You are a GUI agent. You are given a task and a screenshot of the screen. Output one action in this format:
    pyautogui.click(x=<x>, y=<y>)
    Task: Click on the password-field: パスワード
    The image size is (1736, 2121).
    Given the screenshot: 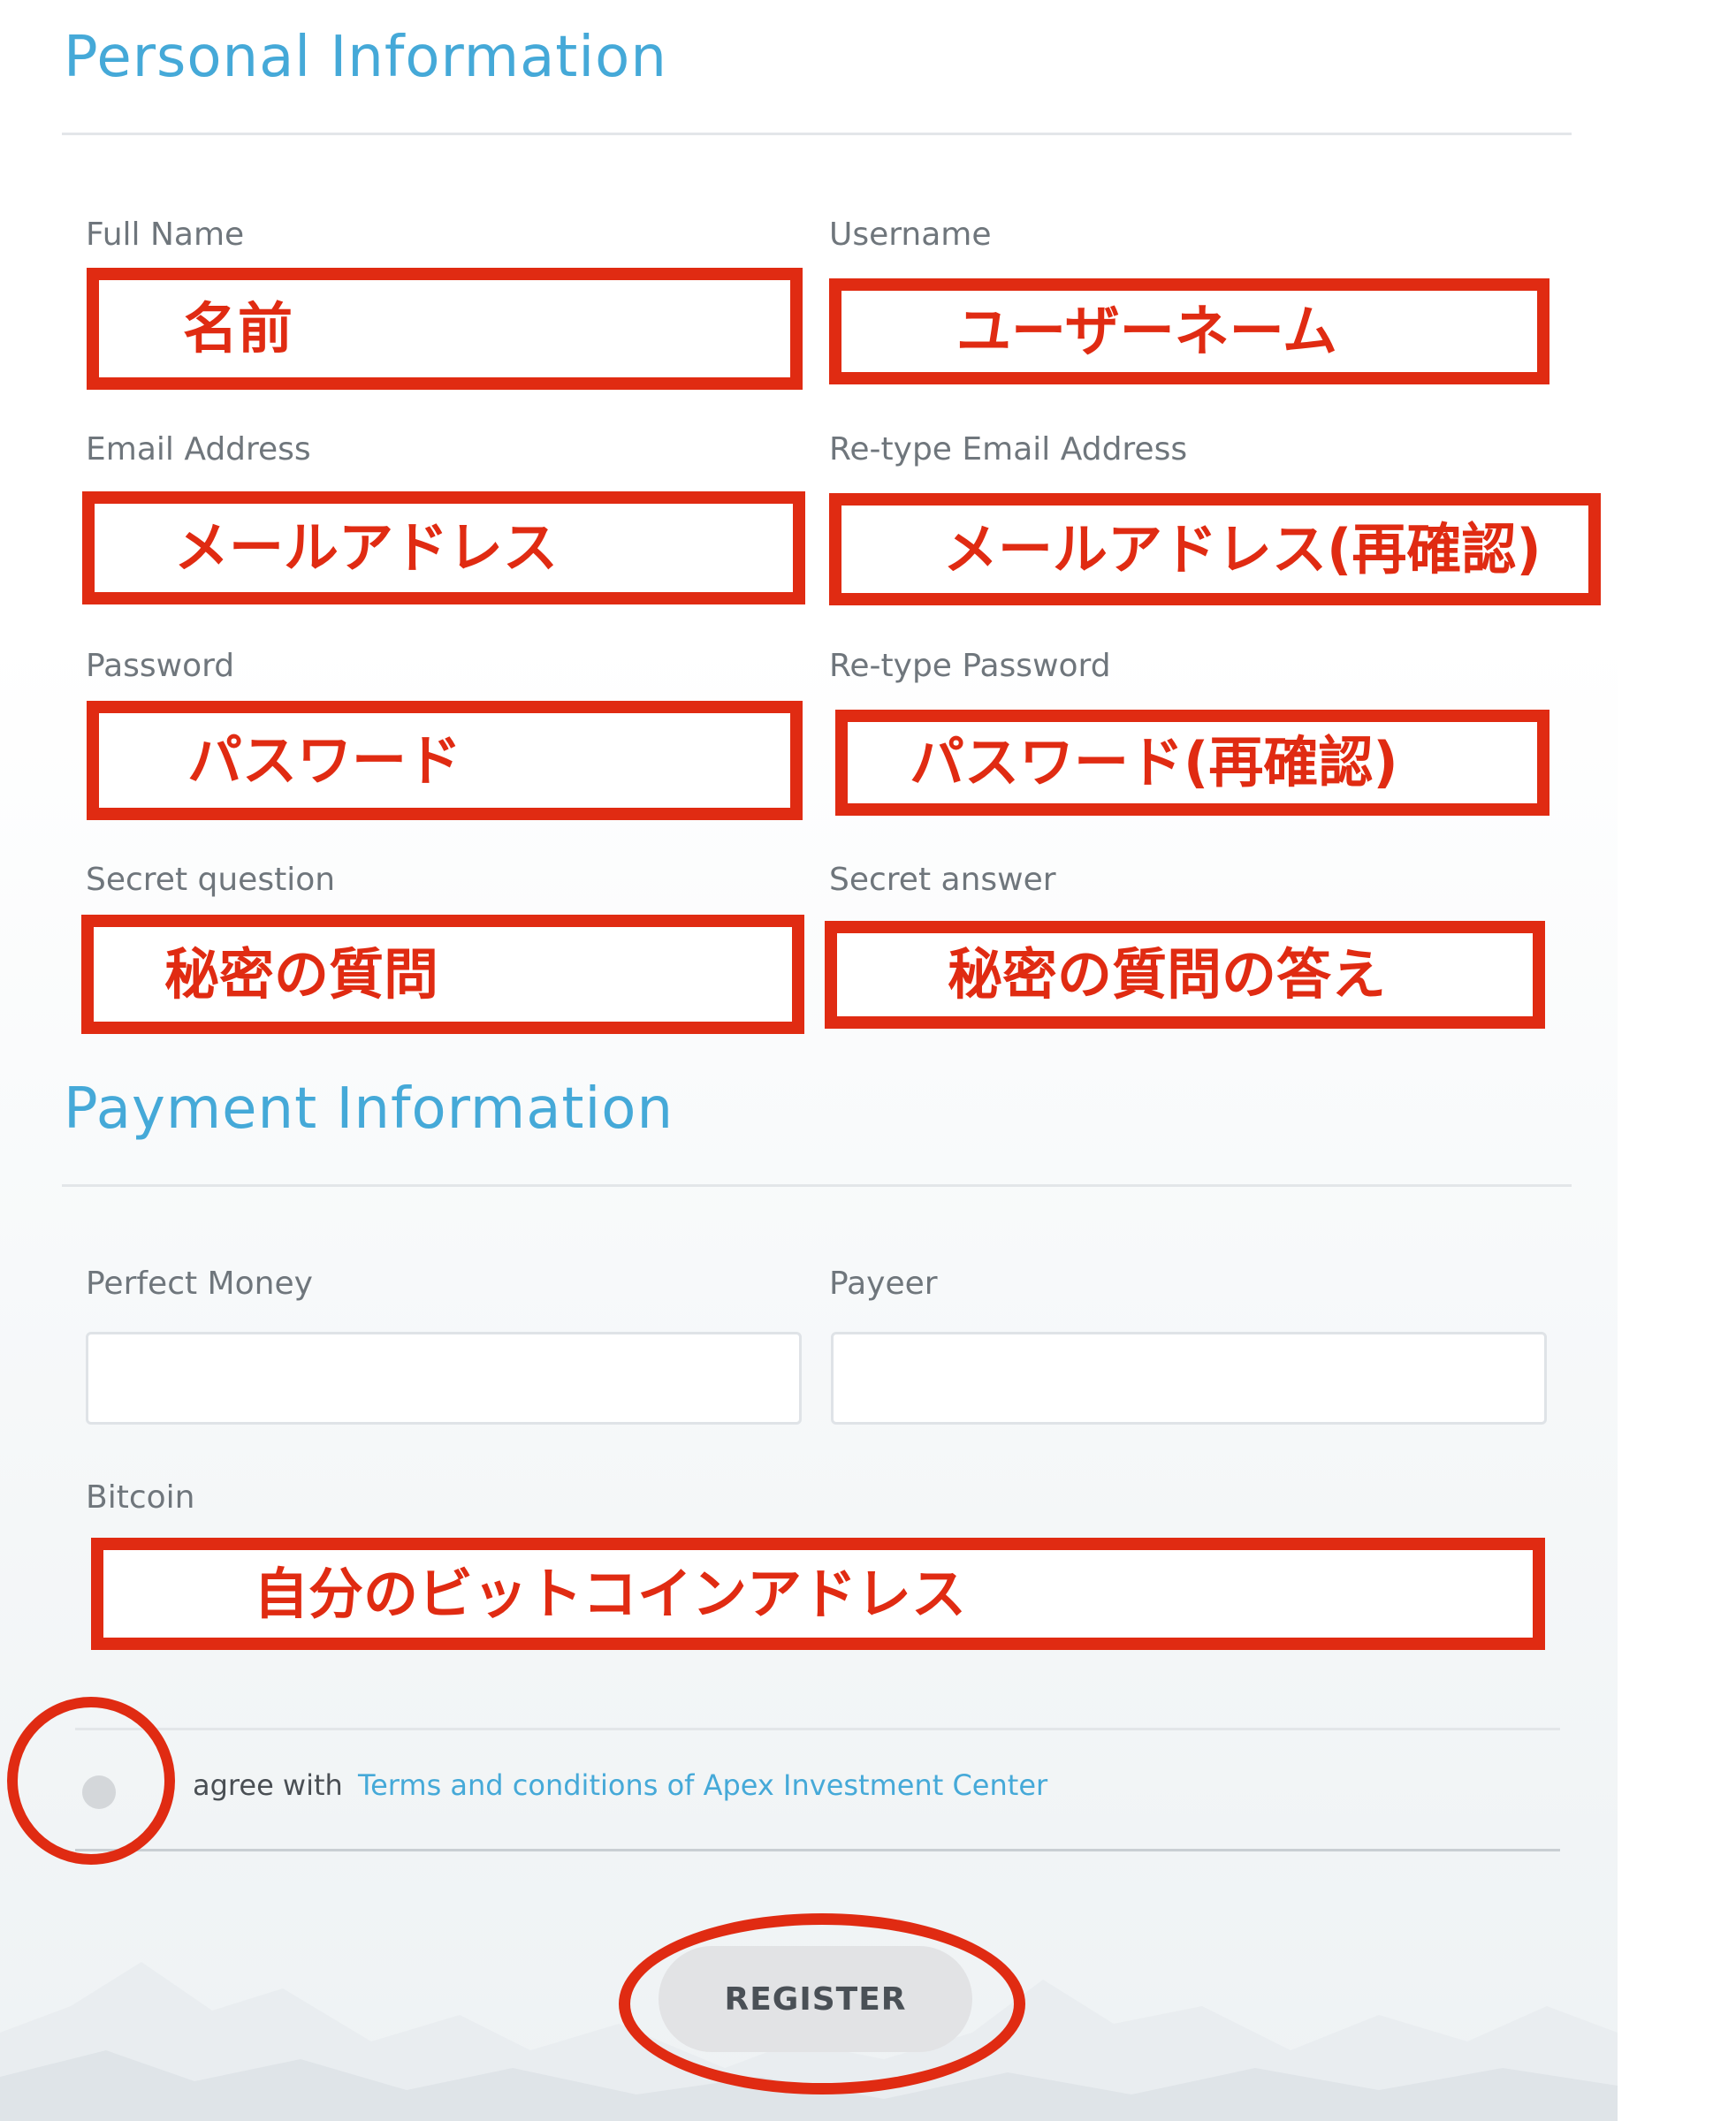 What is the action you would take?
    pyautogui.click(x=445, y=760)
    